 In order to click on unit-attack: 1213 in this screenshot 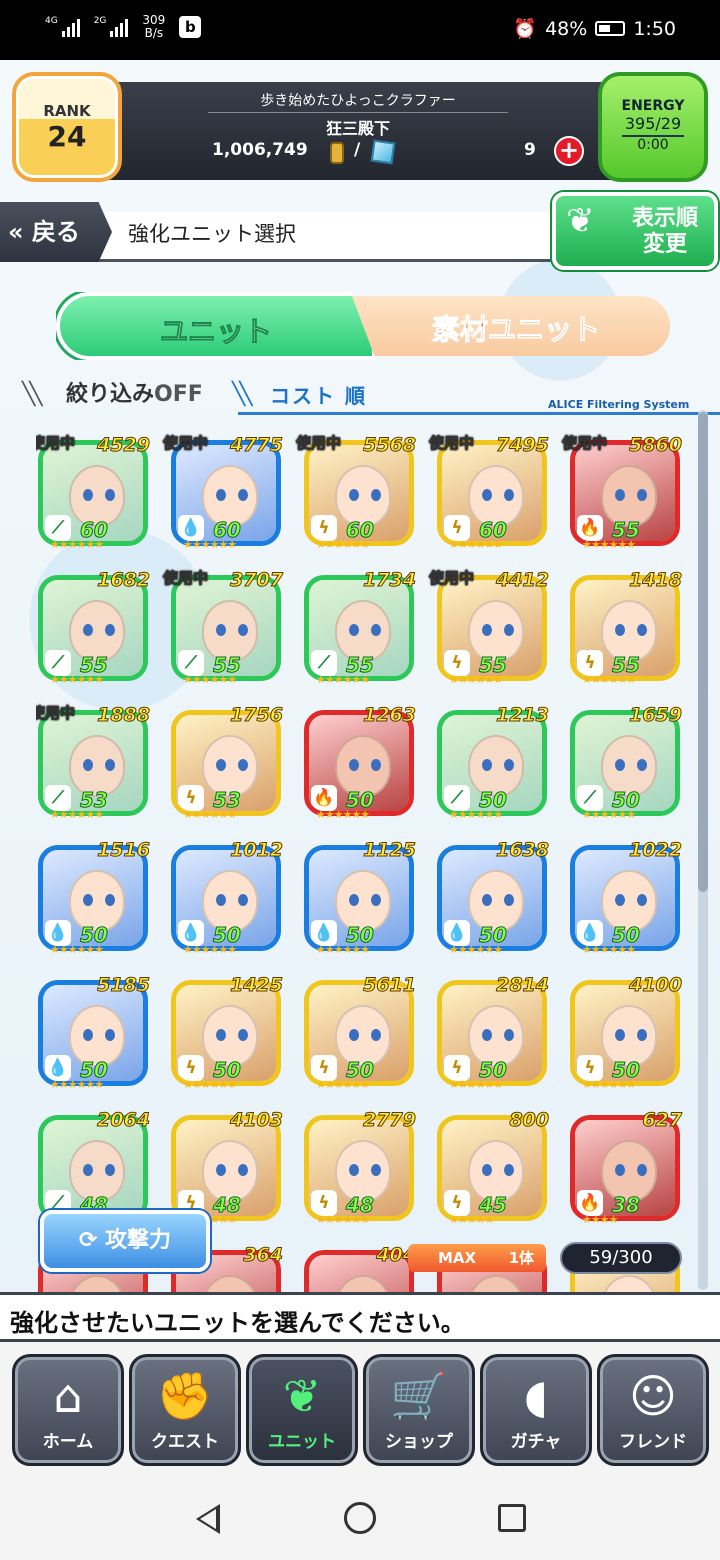, I will do `click(523, 715)`.